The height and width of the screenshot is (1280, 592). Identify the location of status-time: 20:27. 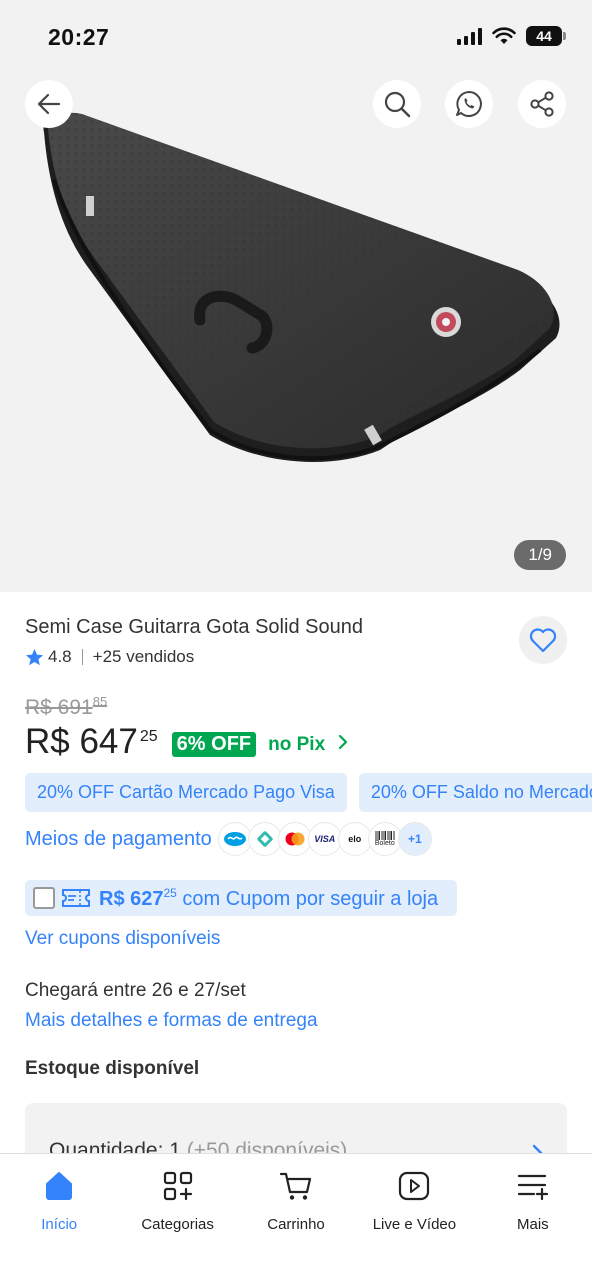
(79, 37).